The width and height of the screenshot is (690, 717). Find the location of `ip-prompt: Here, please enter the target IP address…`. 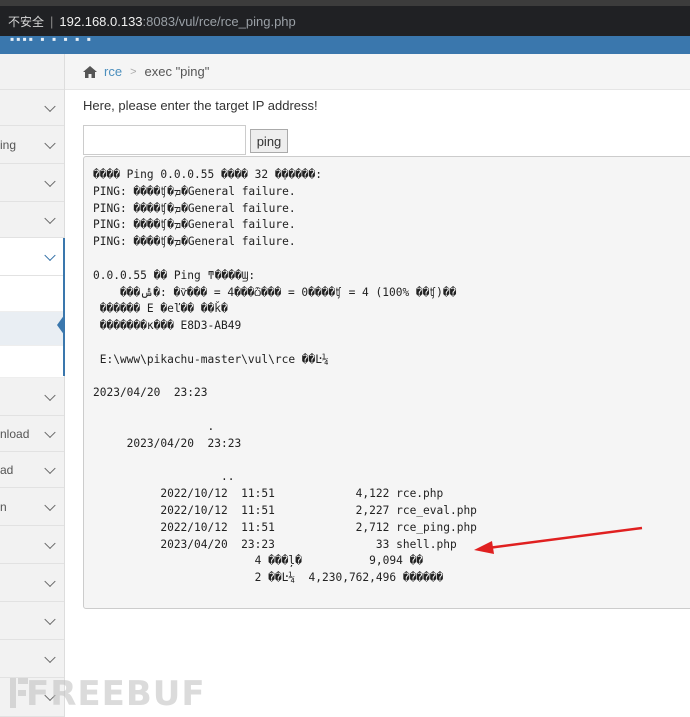

ip-prompt: Here, please enter the target IP address… is located at coordinates (200, 105).